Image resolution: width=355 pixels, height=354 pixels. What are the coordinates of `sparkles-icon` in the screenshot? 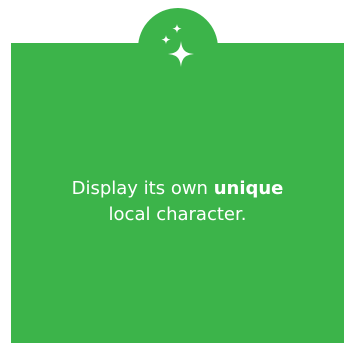 It's located at (177, 45).